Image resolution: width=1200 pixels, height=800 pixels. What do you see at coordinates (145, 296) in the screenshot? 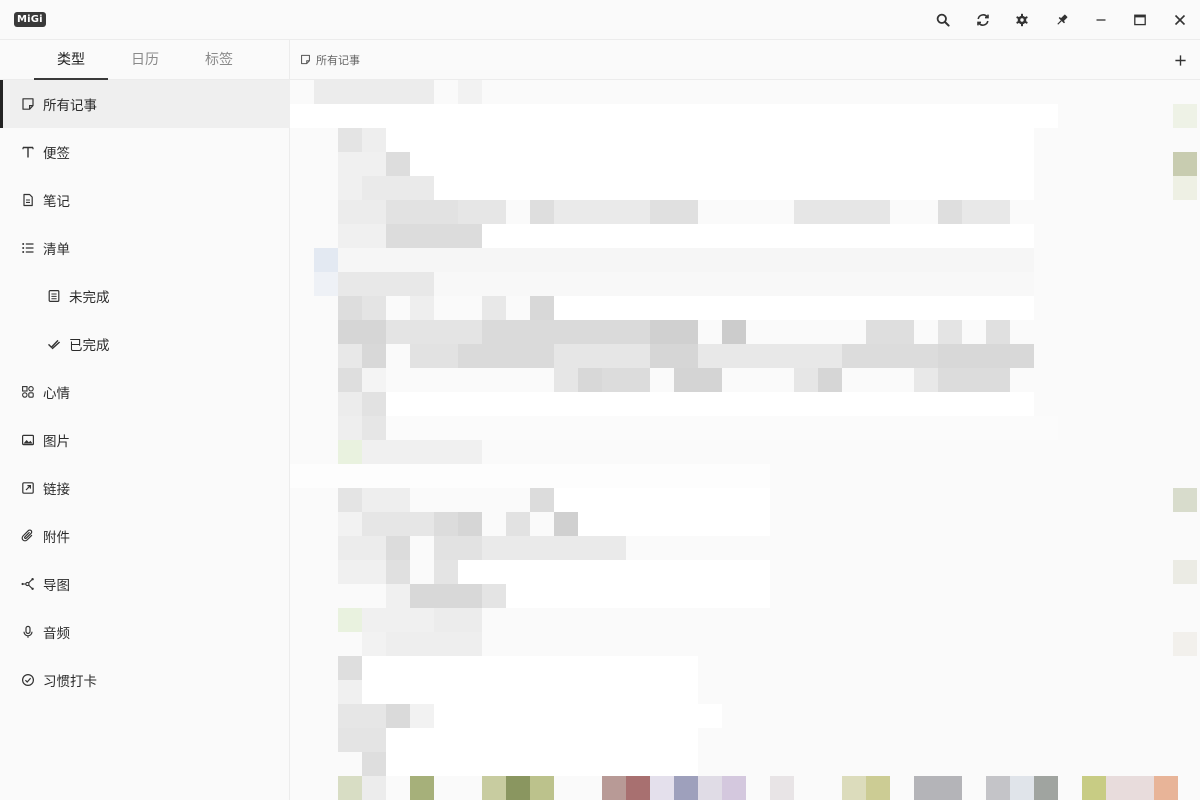
I see `sidebar-item-incomplete: 未完成` at bounding box center [145, 296].